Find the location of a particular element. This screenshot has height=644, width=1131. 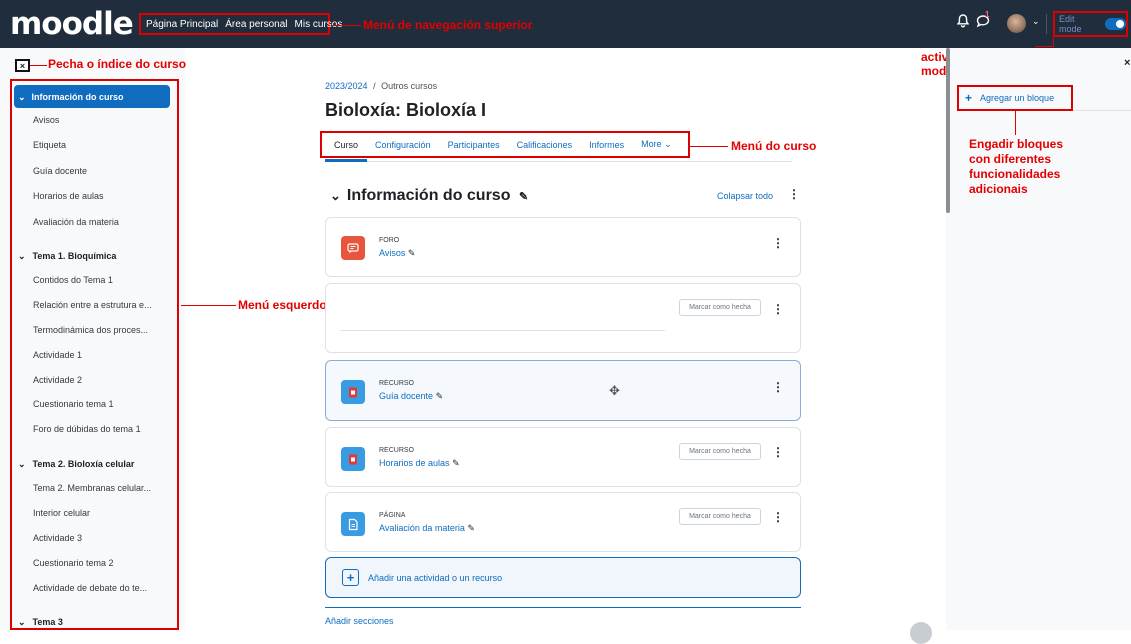

edit-mode-toggle: Edit mode is located at coordinates (1090, 24).